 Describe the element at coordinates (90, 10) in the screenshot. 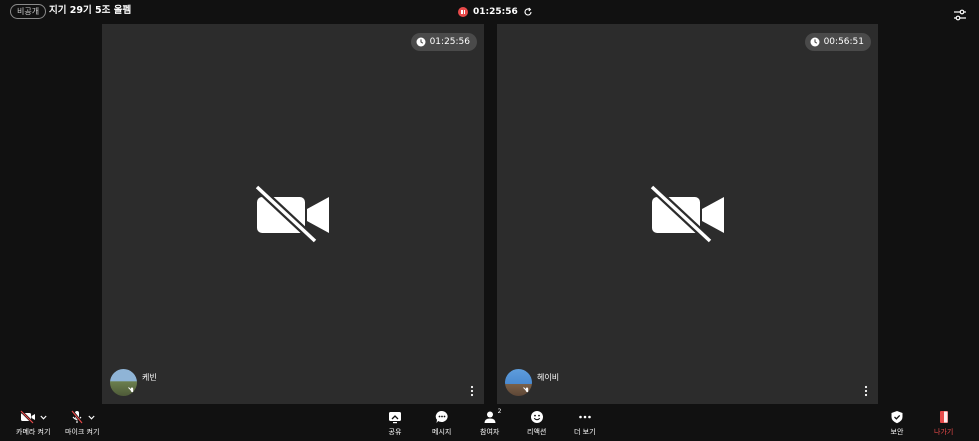

I see `meeting-title: 지기 29기 5조 올펨` at that location.